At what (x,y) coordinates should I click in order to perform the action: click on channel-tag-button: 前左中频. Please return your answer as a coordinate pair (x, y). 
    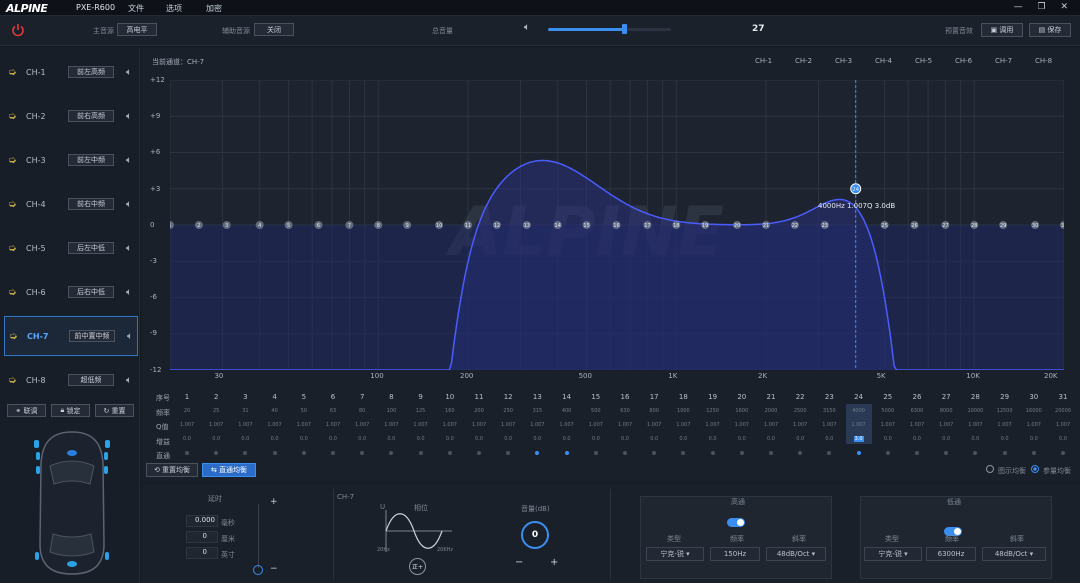
    Looking at the image, I should click on (91, 160).